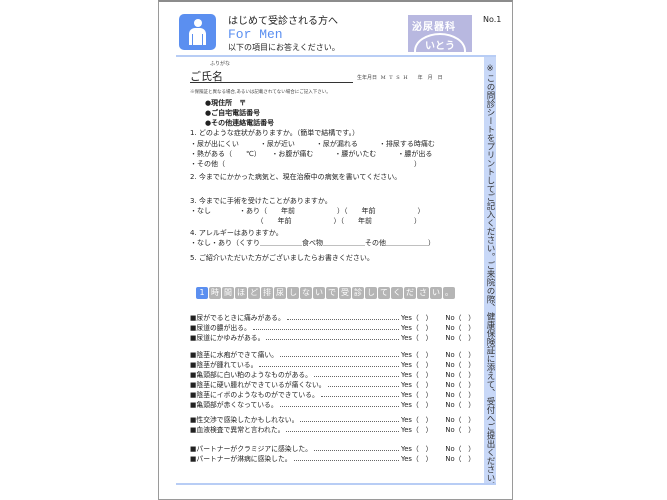 The height and width of the screenshot is (500, 667). I want to click on checklist-item-label: ■陰茎にイボのようなものができている。, so click(254, 395).